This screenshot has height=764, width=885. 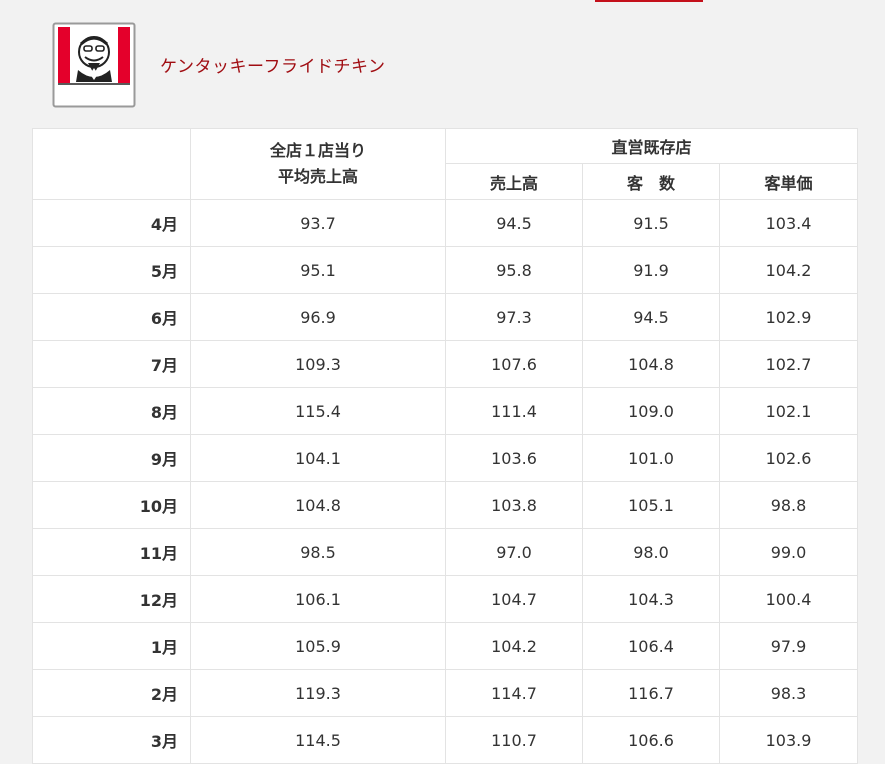 I want to click on header-month-corner, so click(x=111, y=164).